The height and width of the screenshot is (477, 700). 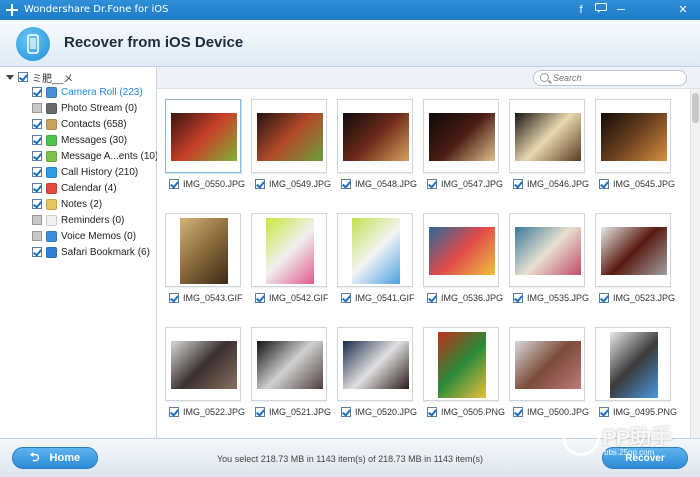 I want to click on sidebar-item: Reminders (0), so click(x=78, y=220).